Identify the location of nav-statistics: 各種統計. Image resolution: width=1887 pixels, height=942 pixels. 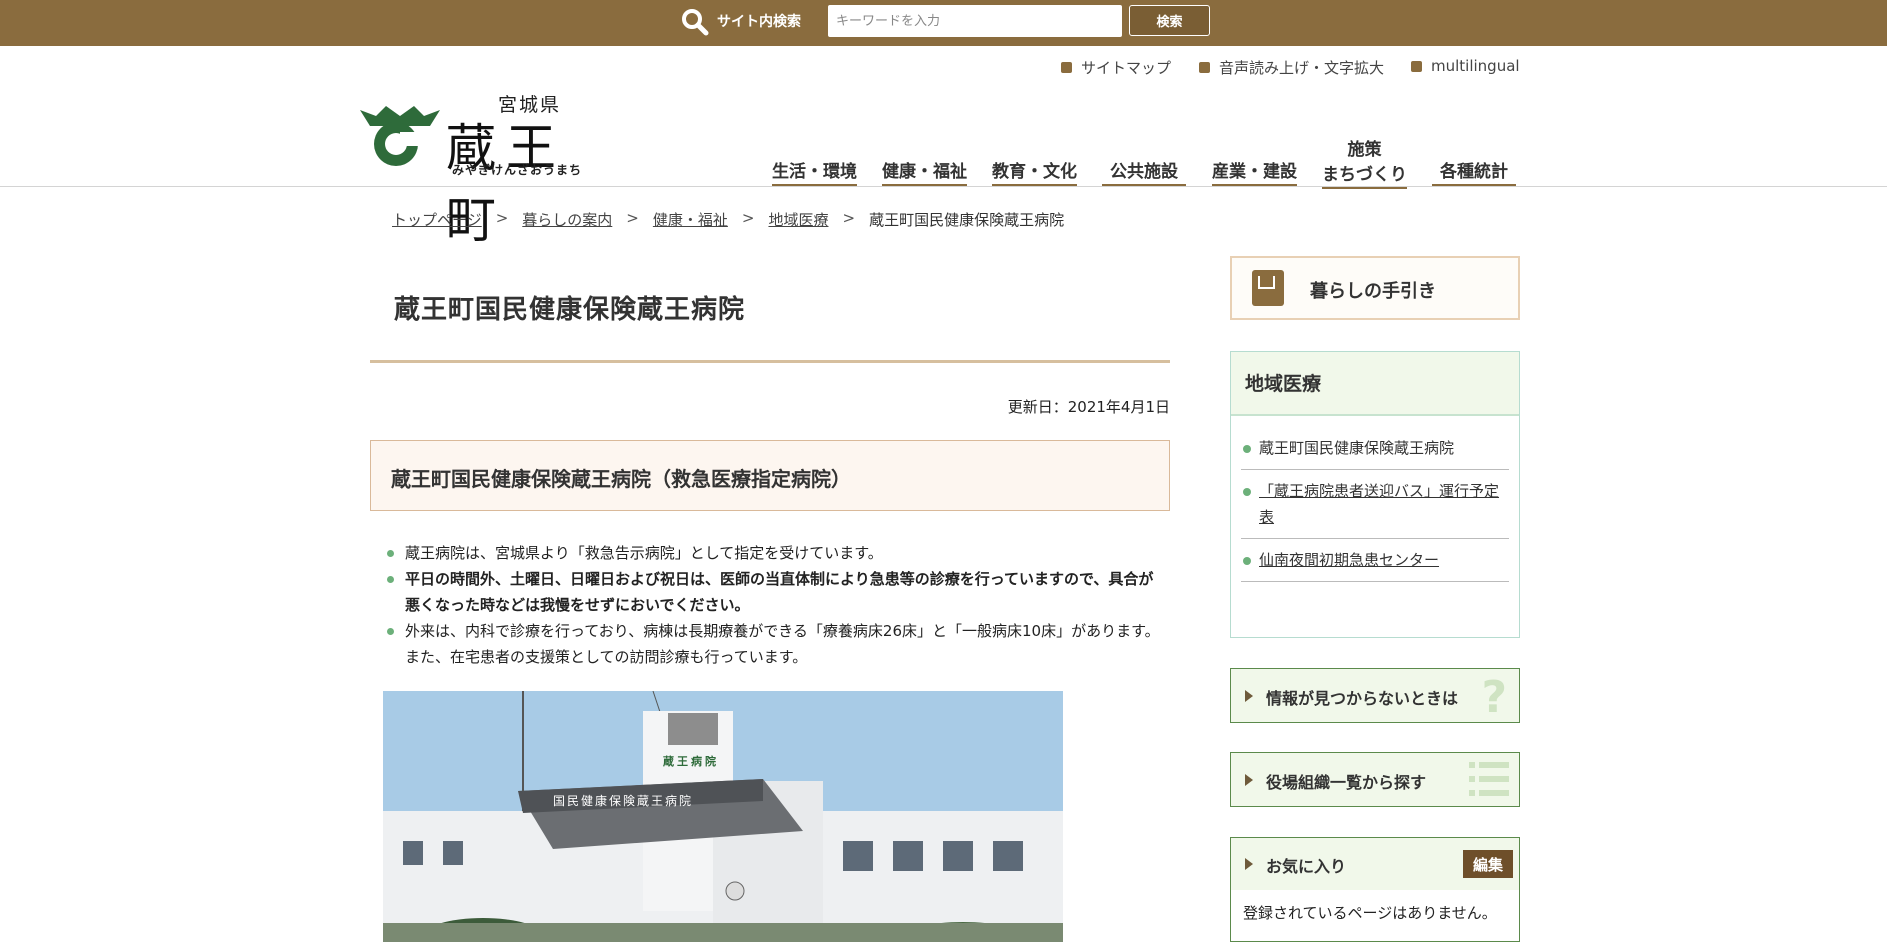
(1474, 171).